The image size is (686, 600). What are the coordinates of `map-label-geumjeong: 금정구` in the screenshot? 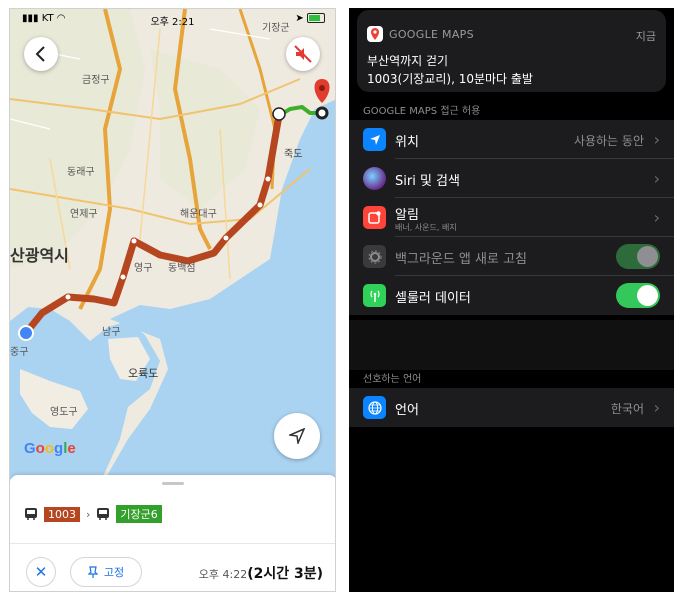 It's located at (96, 80).